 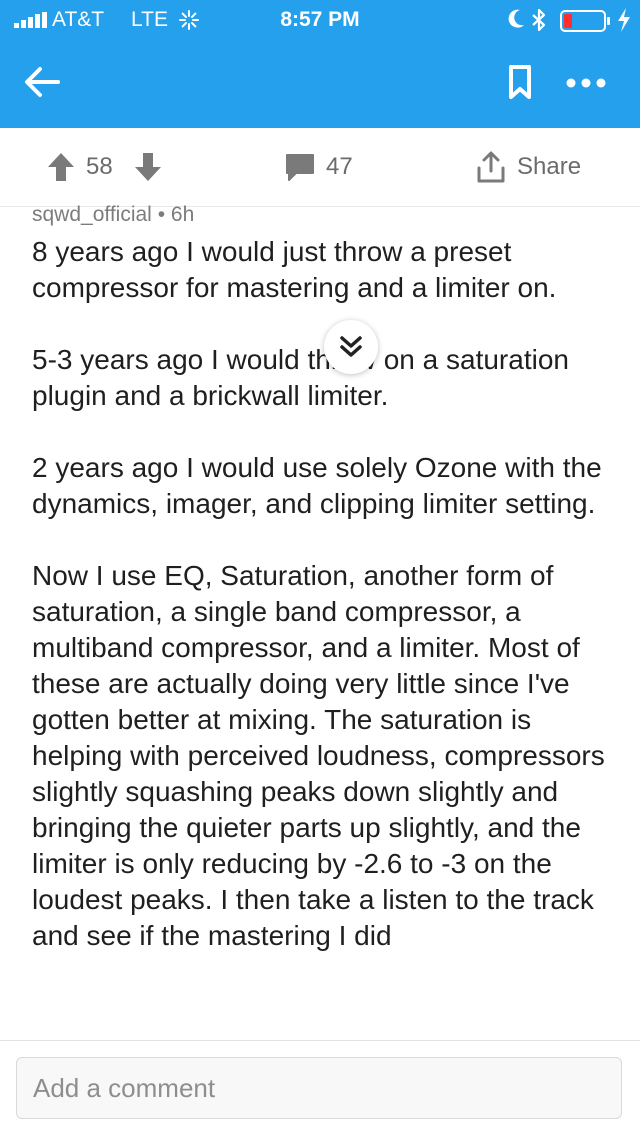 I want to click on bookmark-icon, so click(x=520, y=82).